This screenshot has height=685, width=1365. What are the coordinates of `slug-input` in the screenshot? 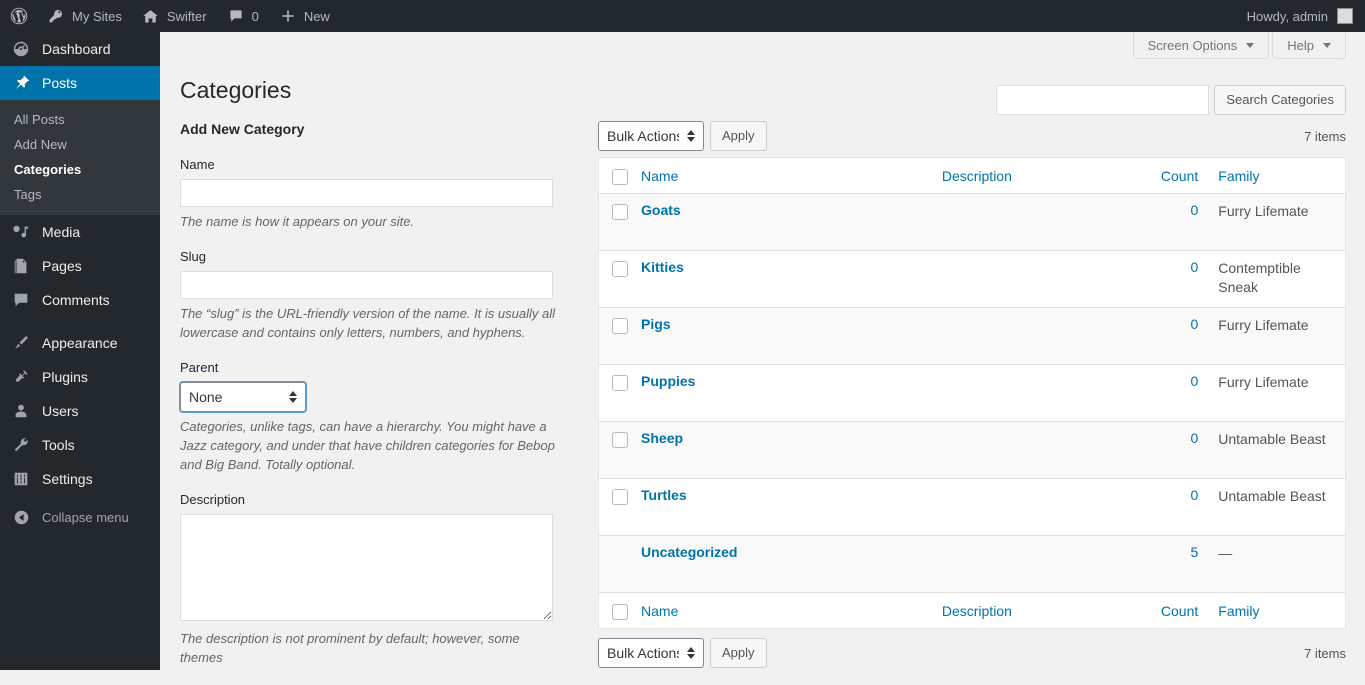 It's located at (366, 285).